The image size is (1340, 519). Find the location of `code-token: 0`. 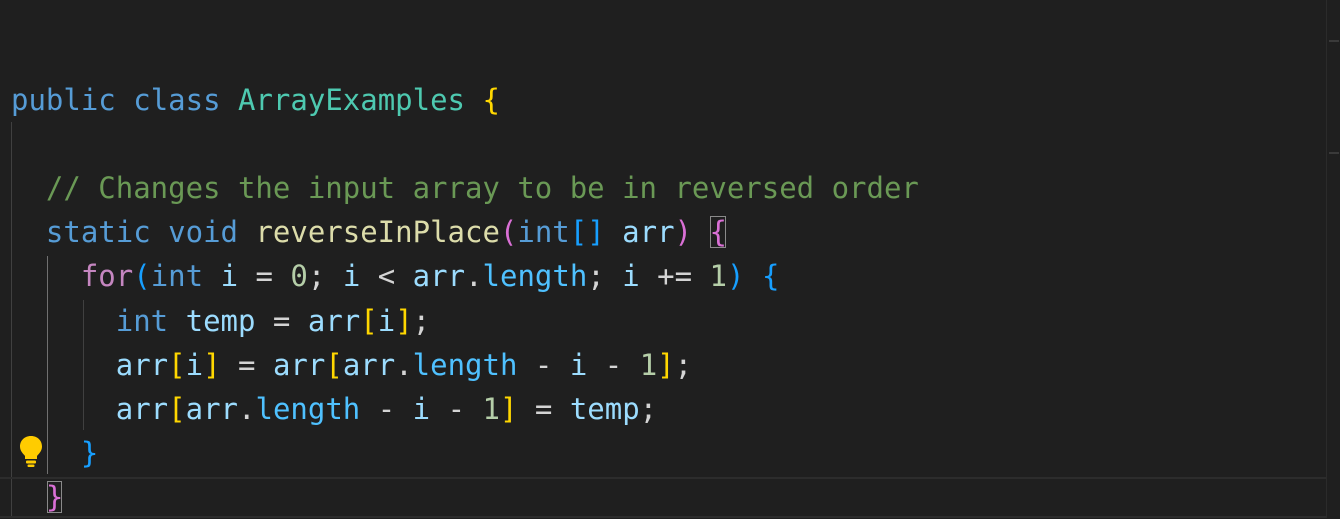

code-token: 0 is located at coordinates (299, 276).